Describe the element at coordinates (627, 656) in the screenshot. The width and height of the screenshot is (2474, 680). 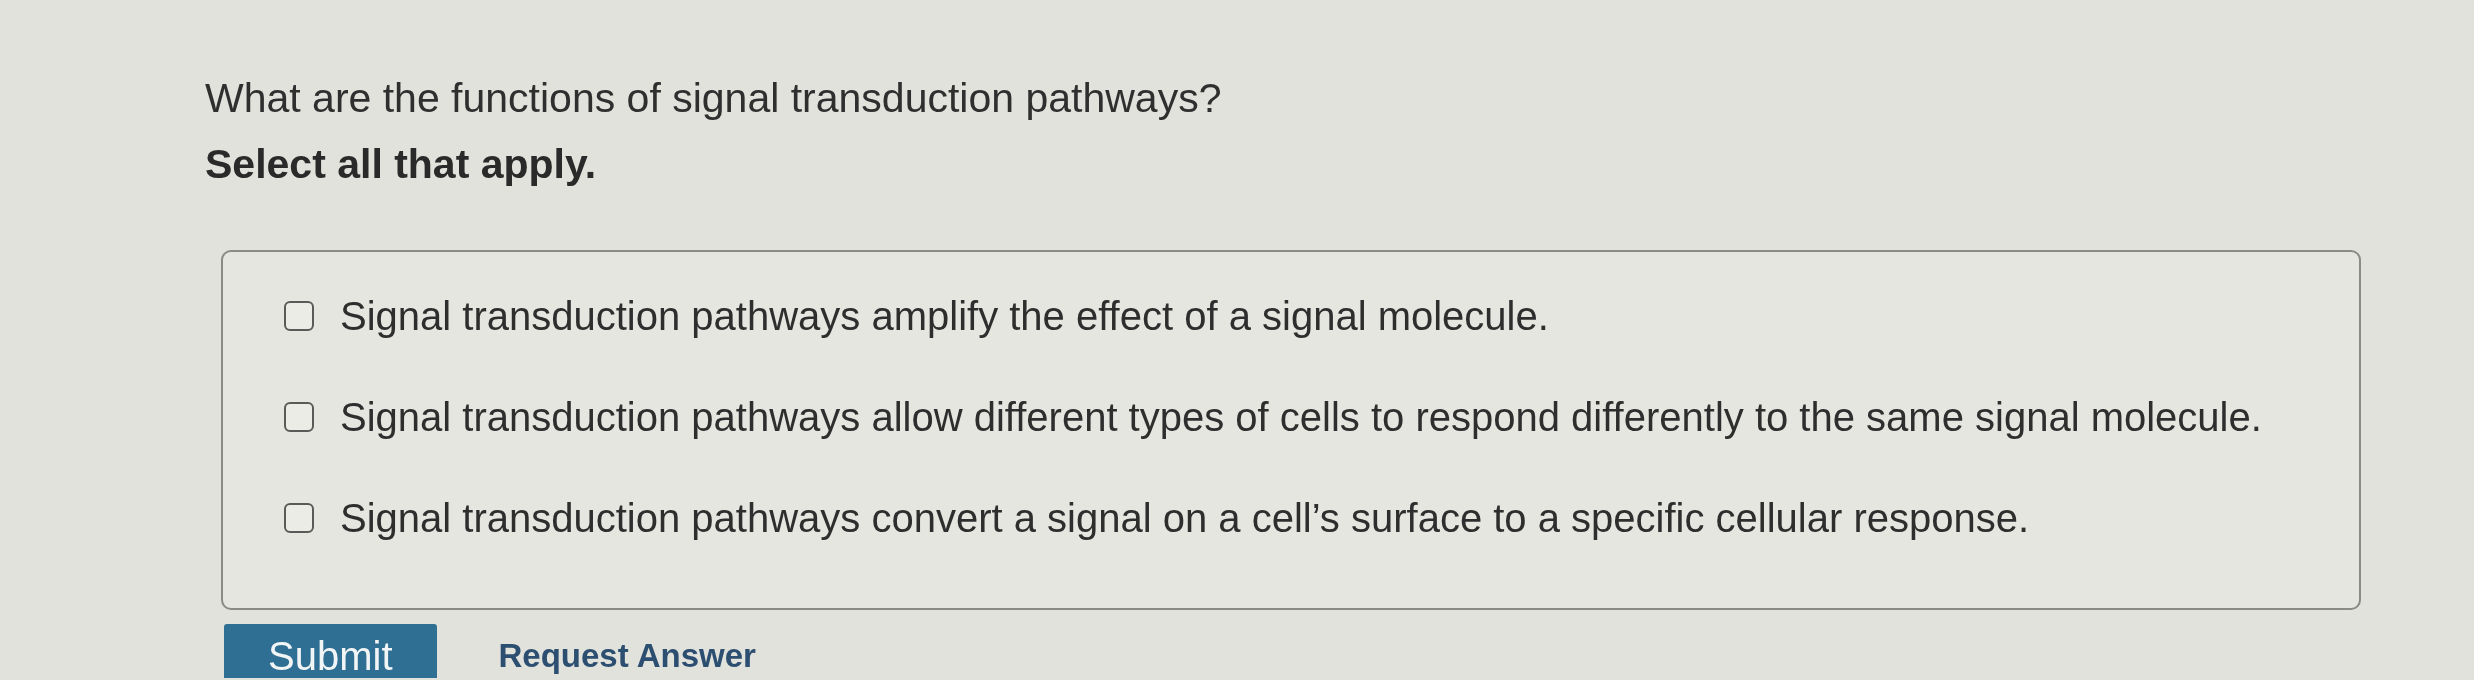
I see `request-answer-link: Request Answer` at that location.